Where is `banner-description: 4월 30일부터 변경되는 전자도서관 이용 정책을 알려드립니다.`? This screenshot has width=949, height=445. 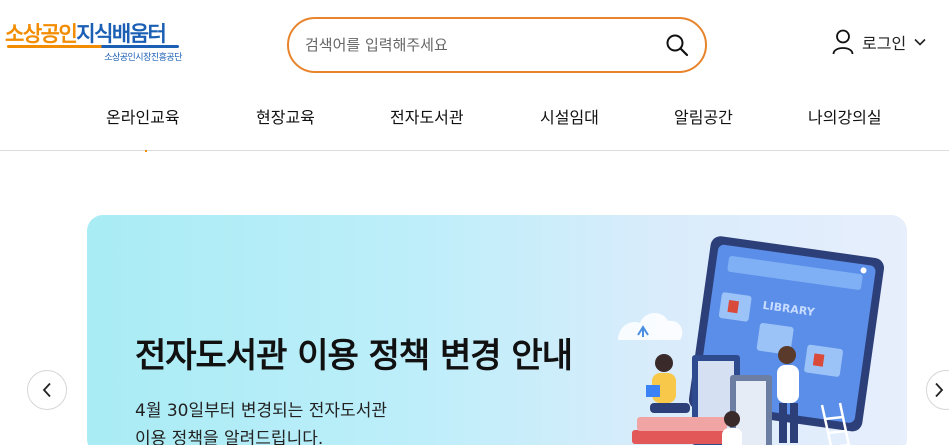 banner-description: 4월 30일부터 변경되는 전자도서관 이용 정책을 알려드립니다. is located at coordinates (261, 421).